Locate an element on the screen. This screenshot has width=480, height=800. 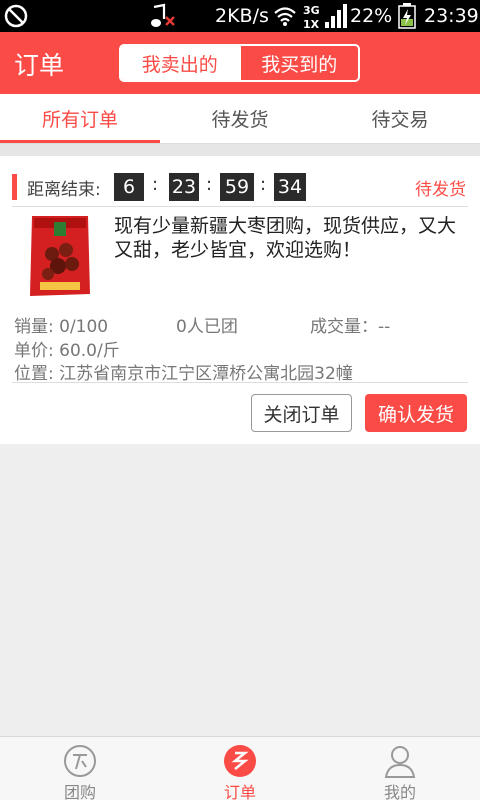
close-order-button: 关闭订单 is located at coordinates (301, 413).